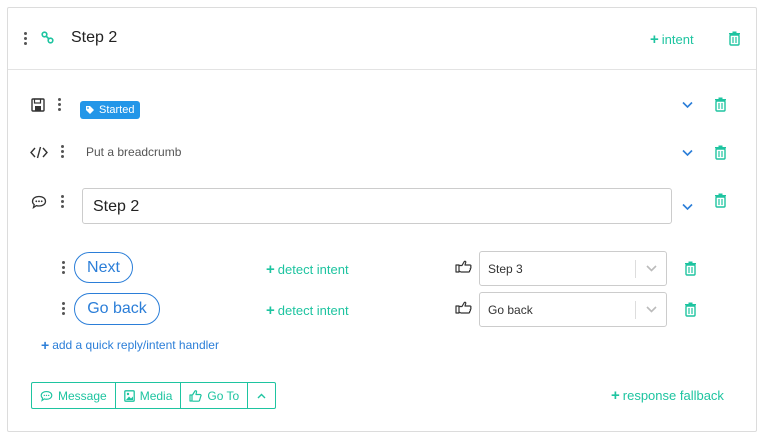  Describe the element at coordinates (116, 206) in the screenshot. I see `message-text: Step 2` at that location.